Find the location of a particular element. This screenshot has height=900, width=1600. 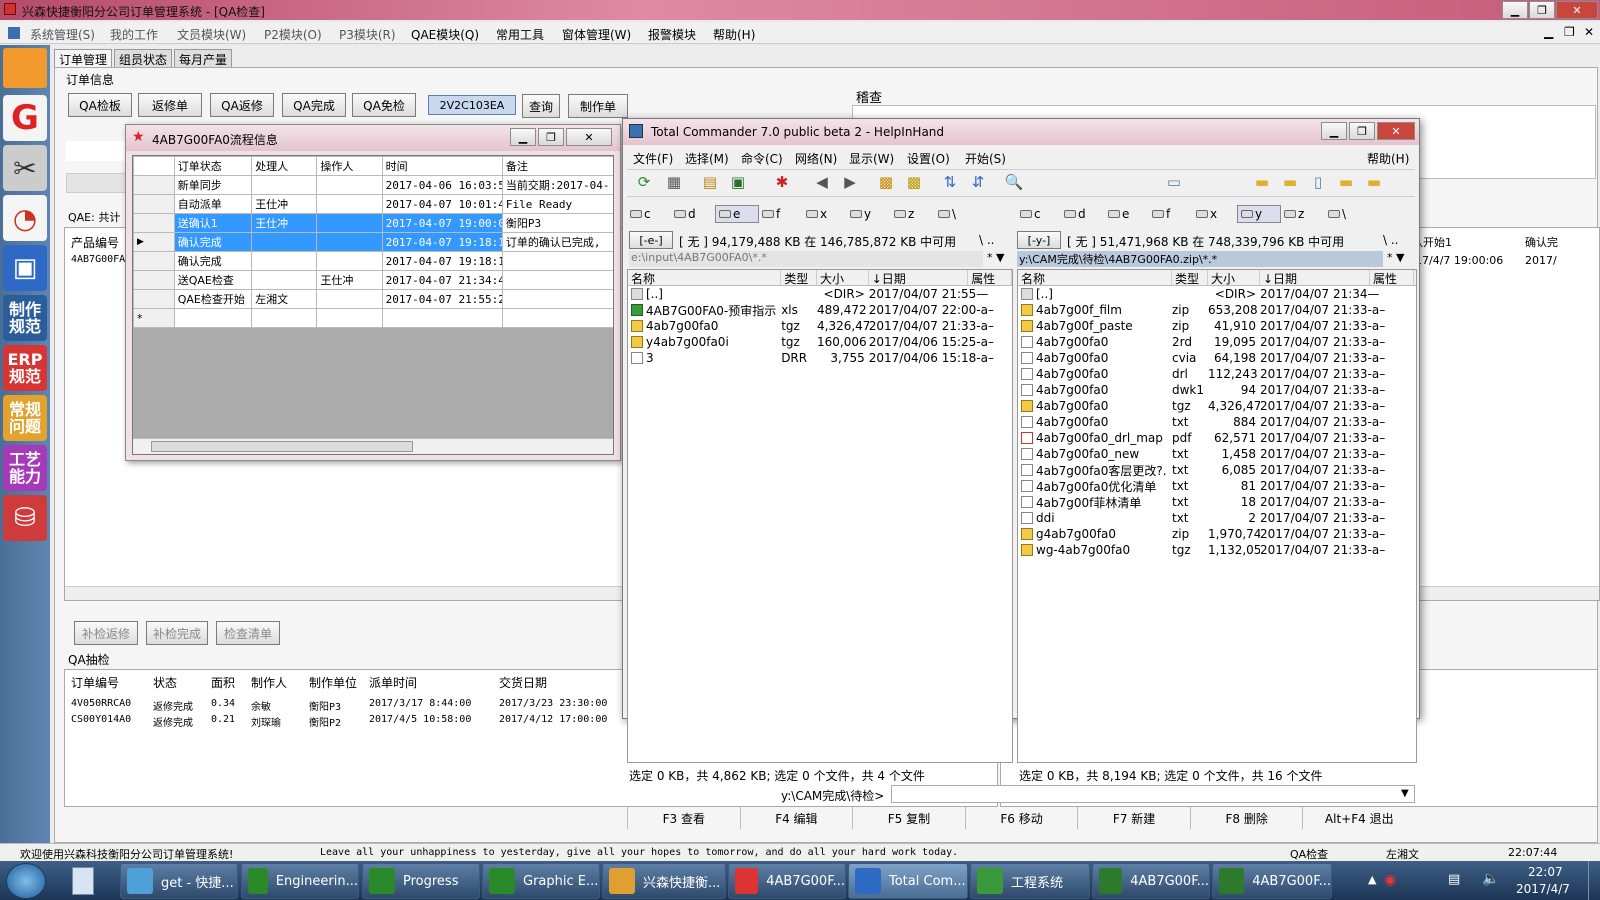

flow-col-header: 订单状态 is located at coordinates (213, 166).